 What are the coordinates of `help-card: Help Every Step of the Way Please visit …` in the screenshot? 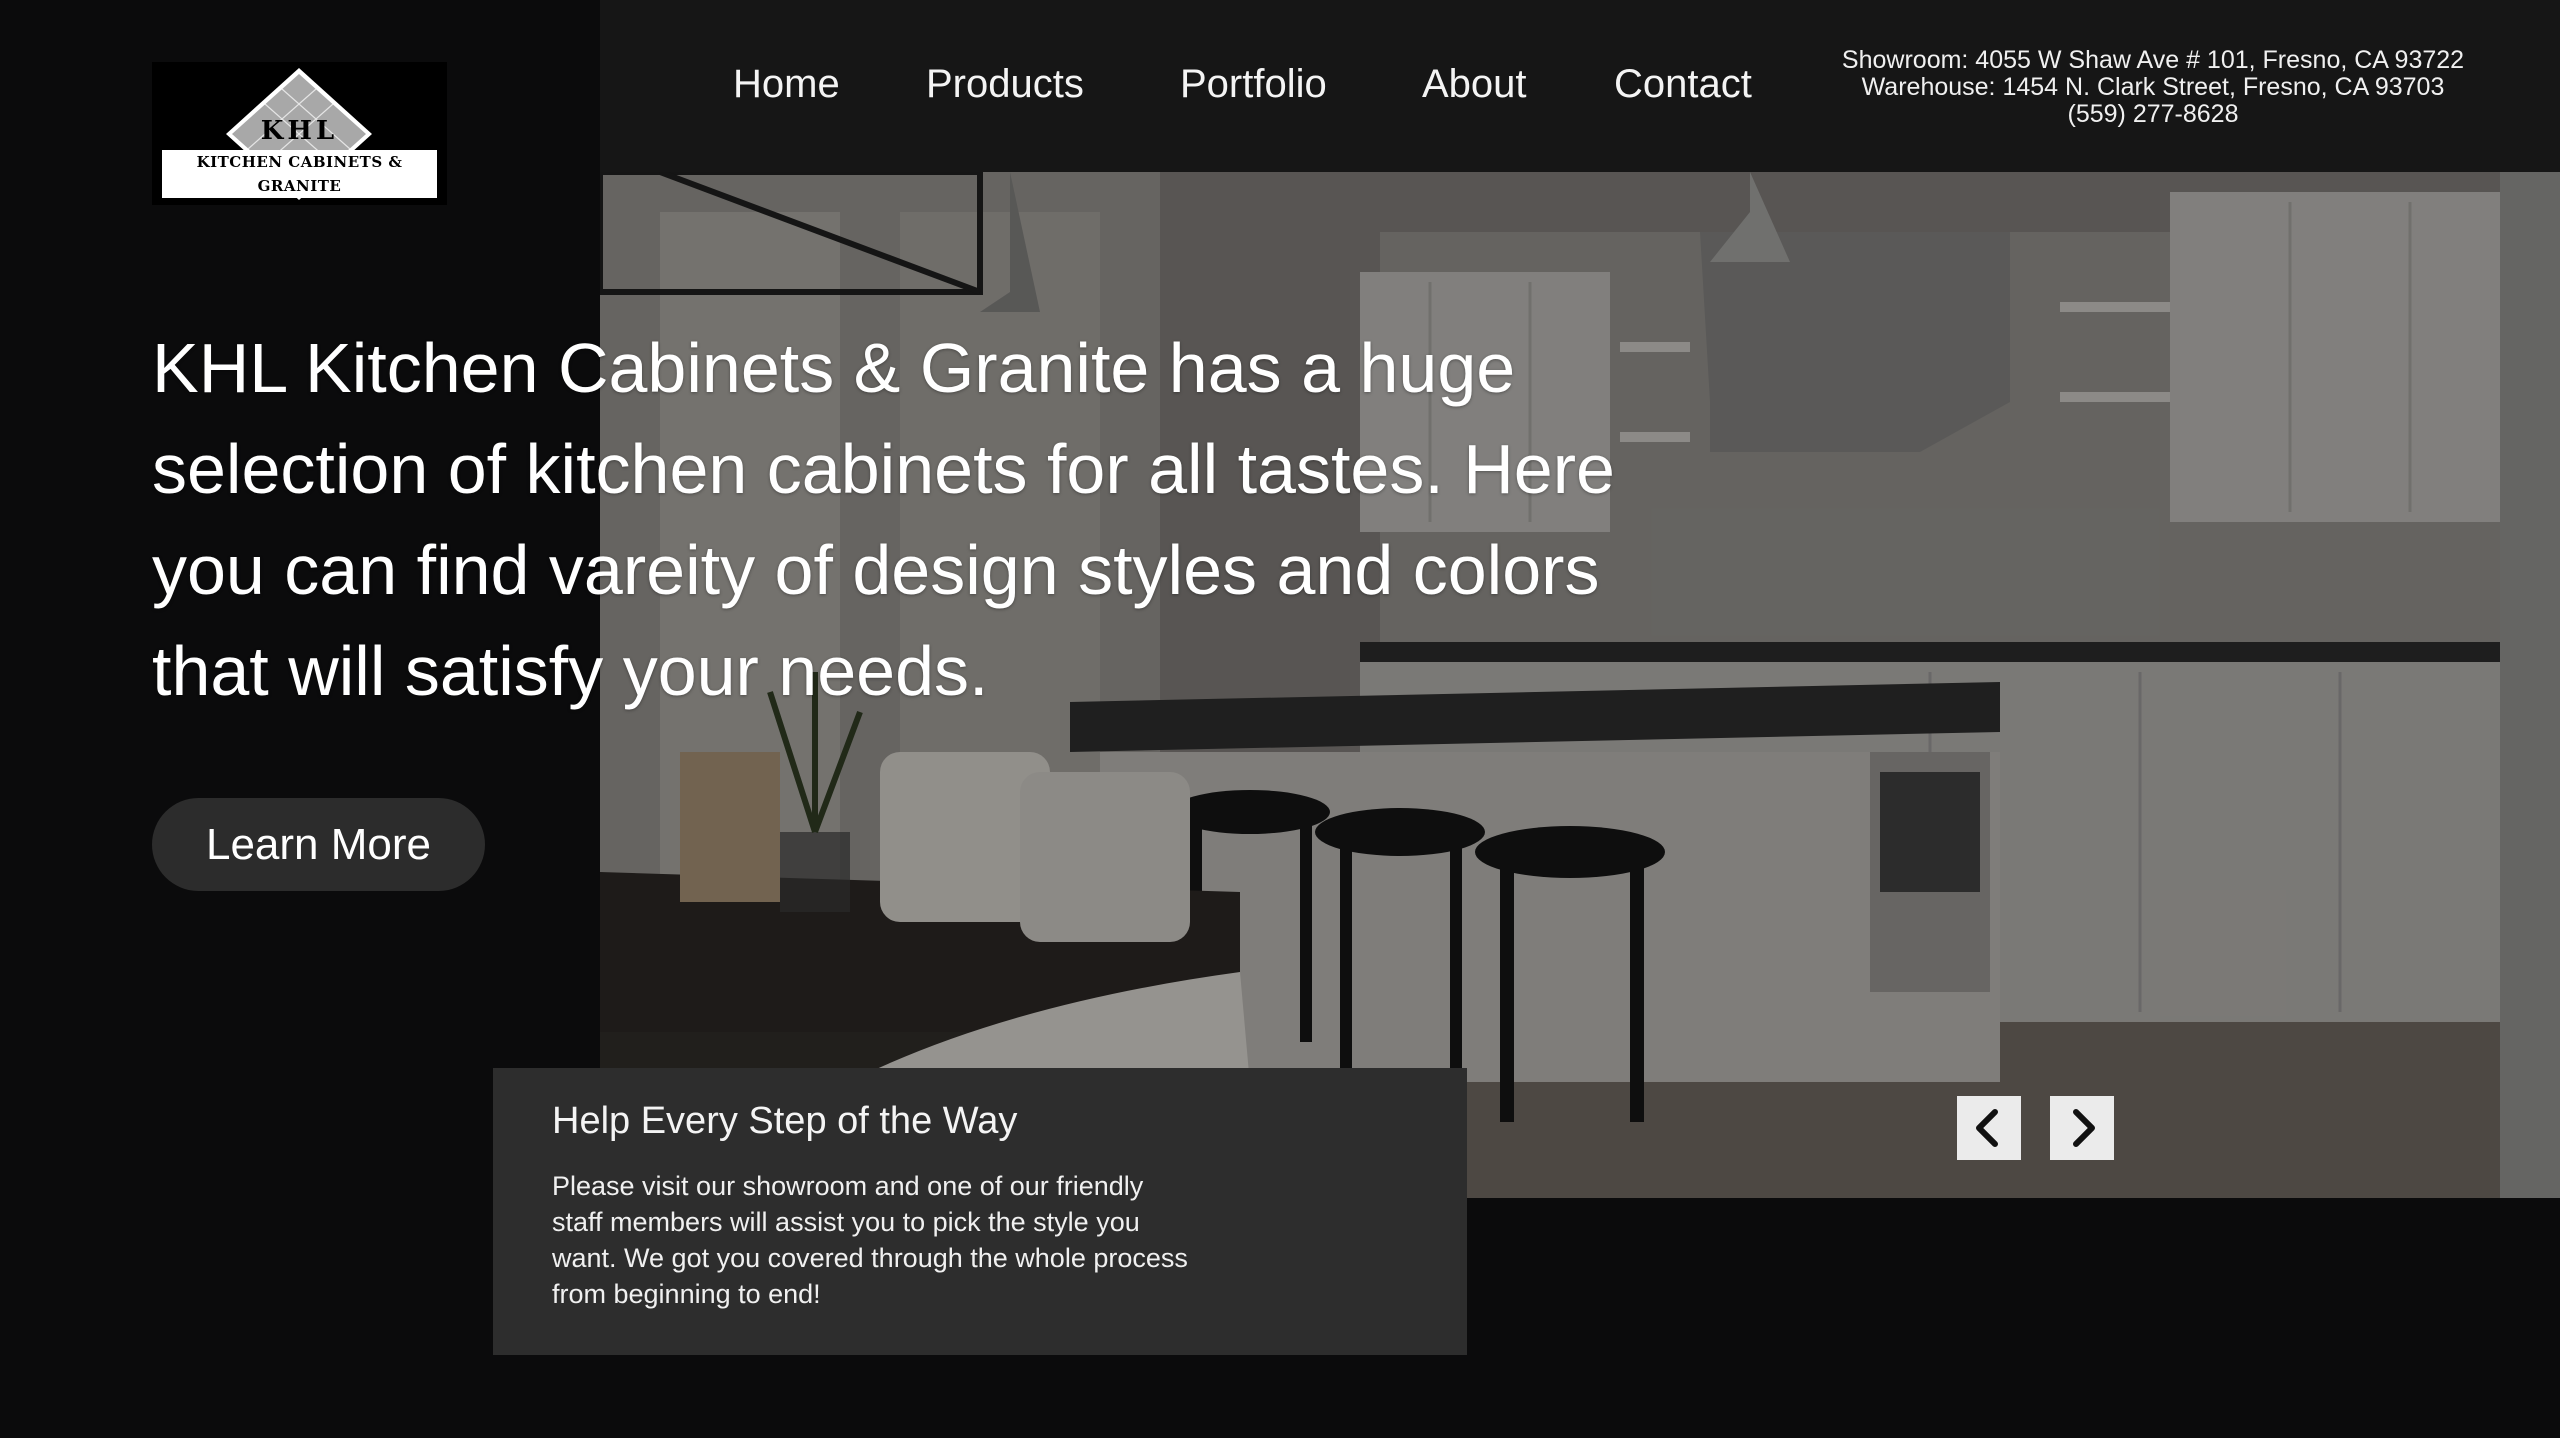 It's located at (980, 1211).